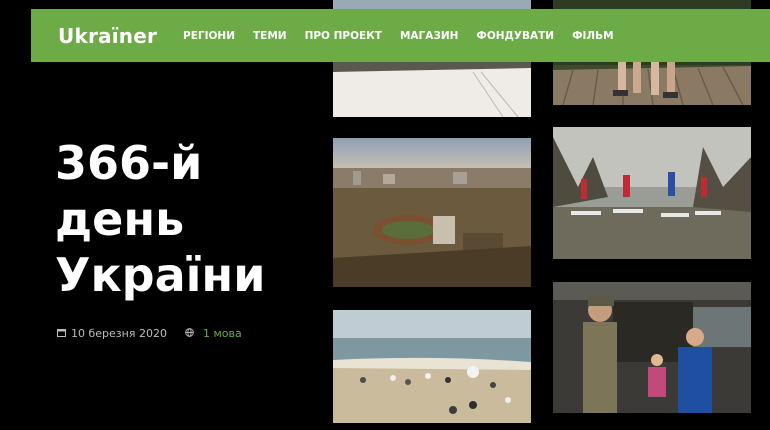  I want to click on nav-item-film: ФІЛЬМ, so click(593, 36).